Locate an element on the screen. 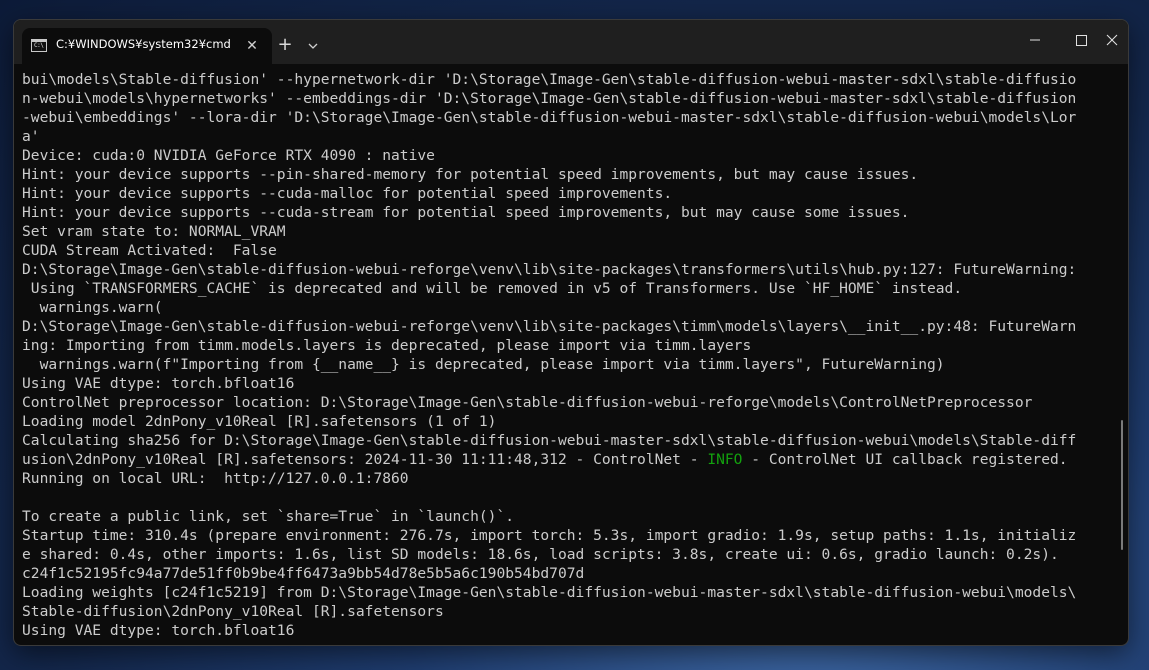  tab-dropdown-button is located at coordinates (313, 46).